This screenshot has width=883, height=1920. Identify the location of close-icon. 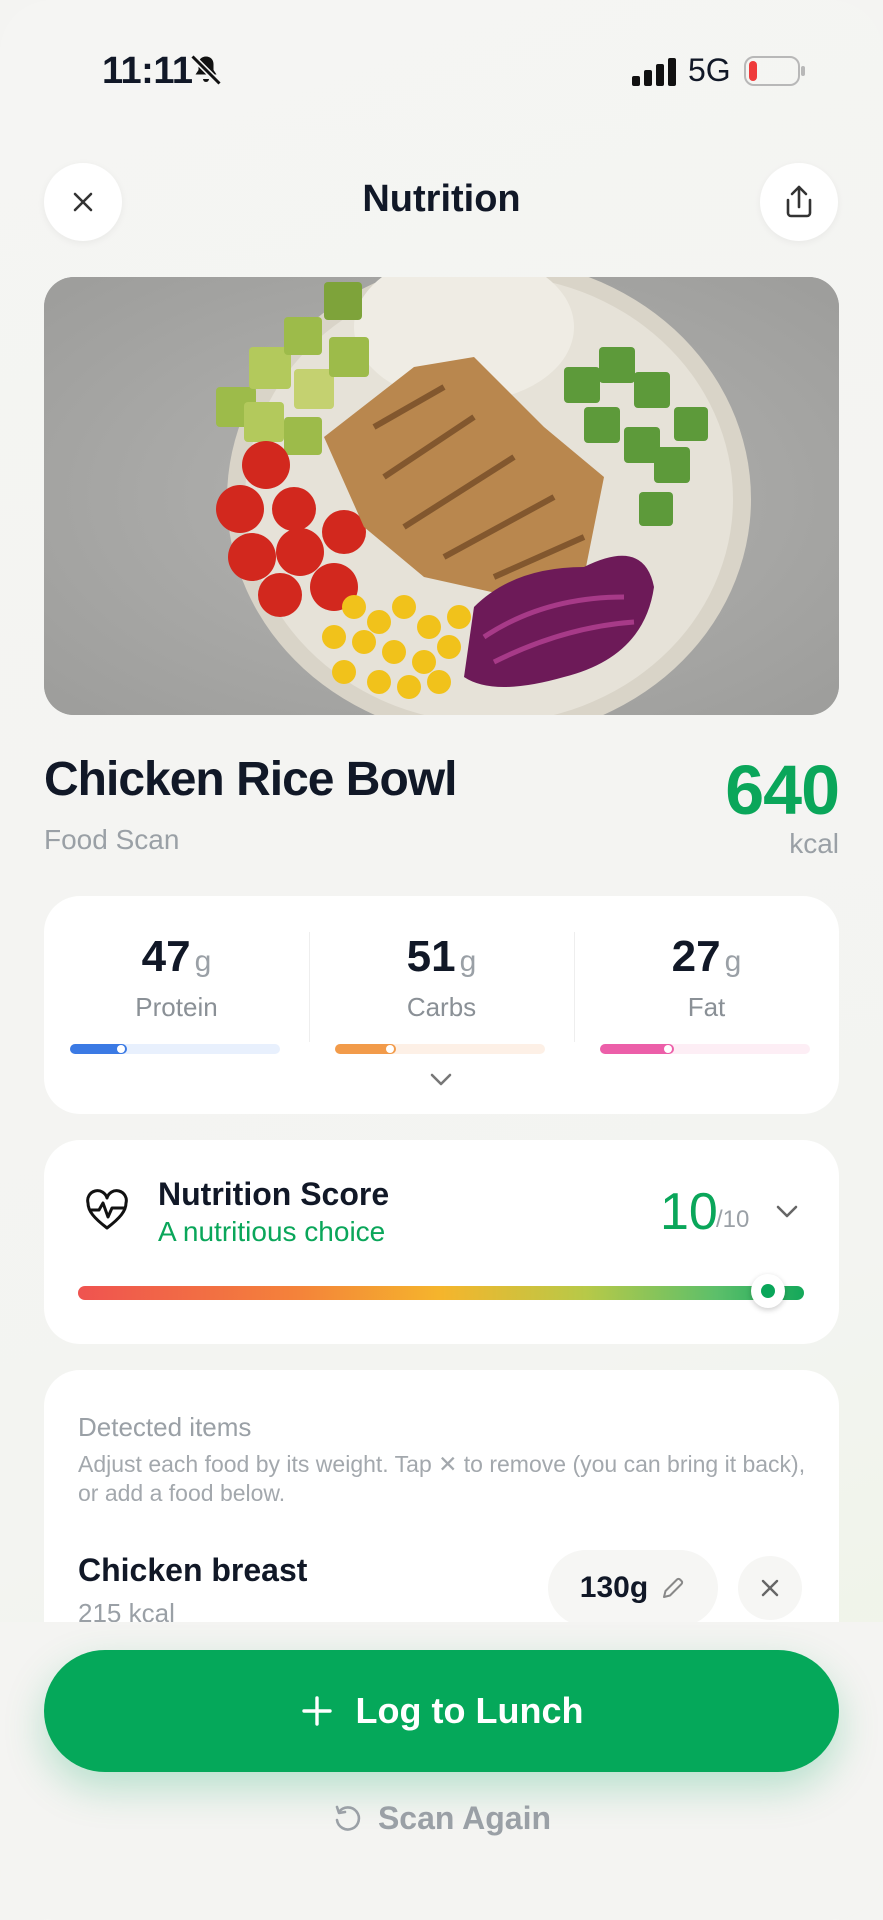
(770, 1588).